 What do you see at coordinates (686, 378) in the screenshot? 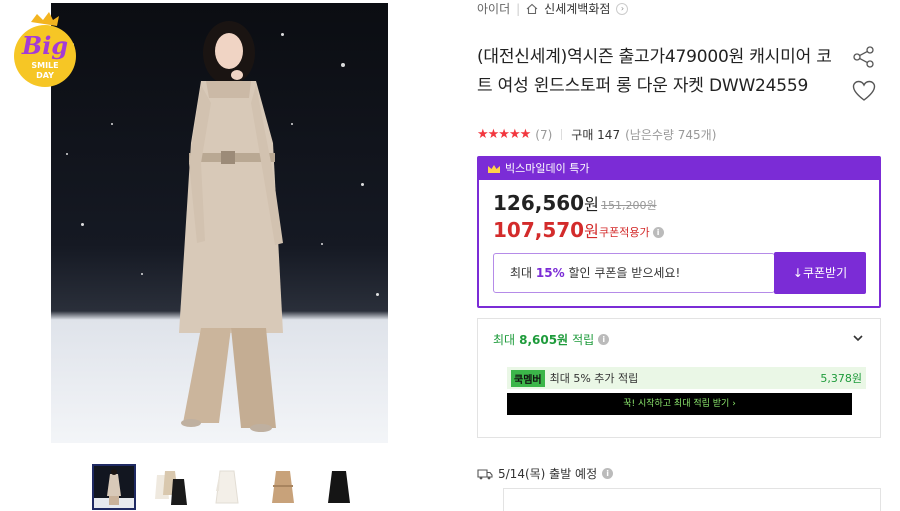
I see `member-points-row: 쿡멤버 최대 5% 추가 적립 5,378원` at bounding box center [686, 378].